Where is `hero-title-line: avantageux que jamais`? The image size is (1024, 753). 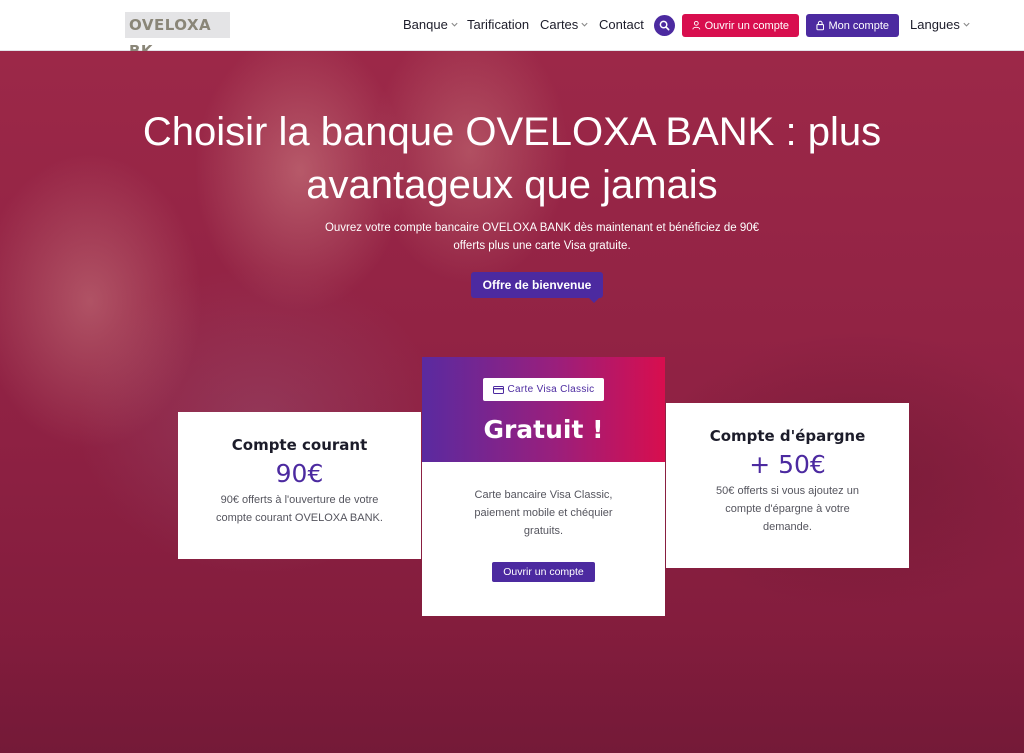
hero-title-line: avantageux que jamais is located at coordinates (512, 185).